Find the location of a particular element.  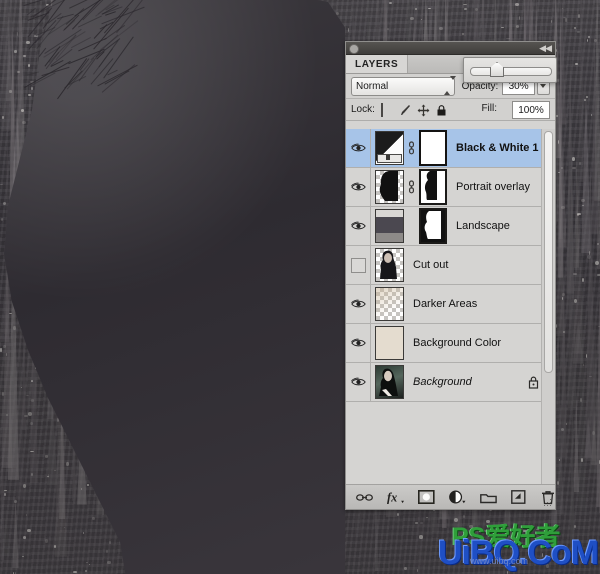

opacity-slider-track is located at coordinates (511, 71).